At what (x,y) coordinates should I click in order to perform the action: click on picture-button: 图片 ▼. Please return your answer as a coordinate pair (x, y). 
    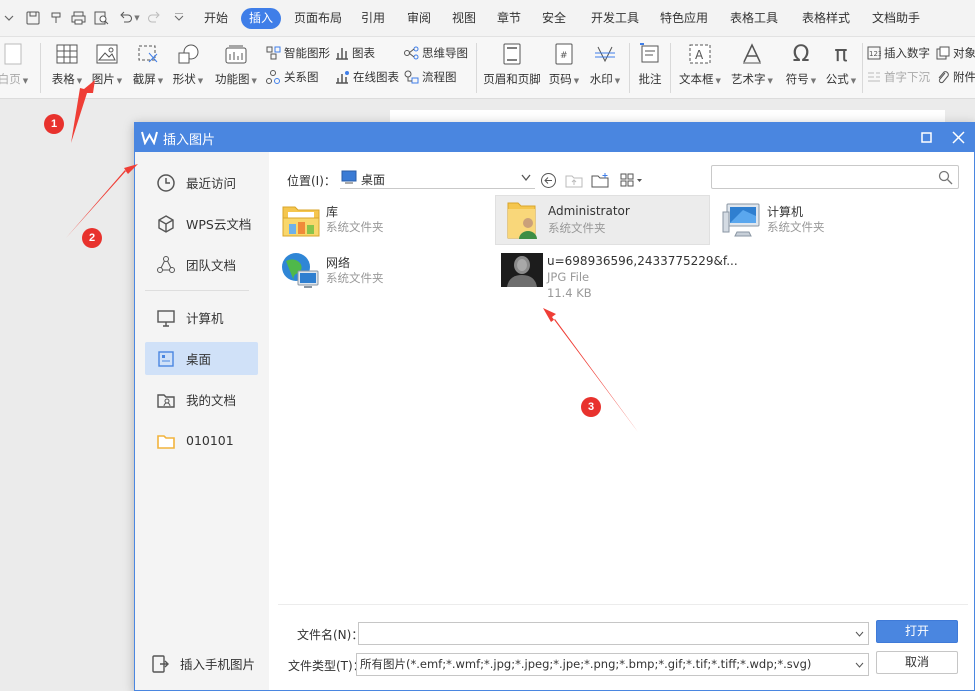
    Looking at the image, I should click on (107, 64).